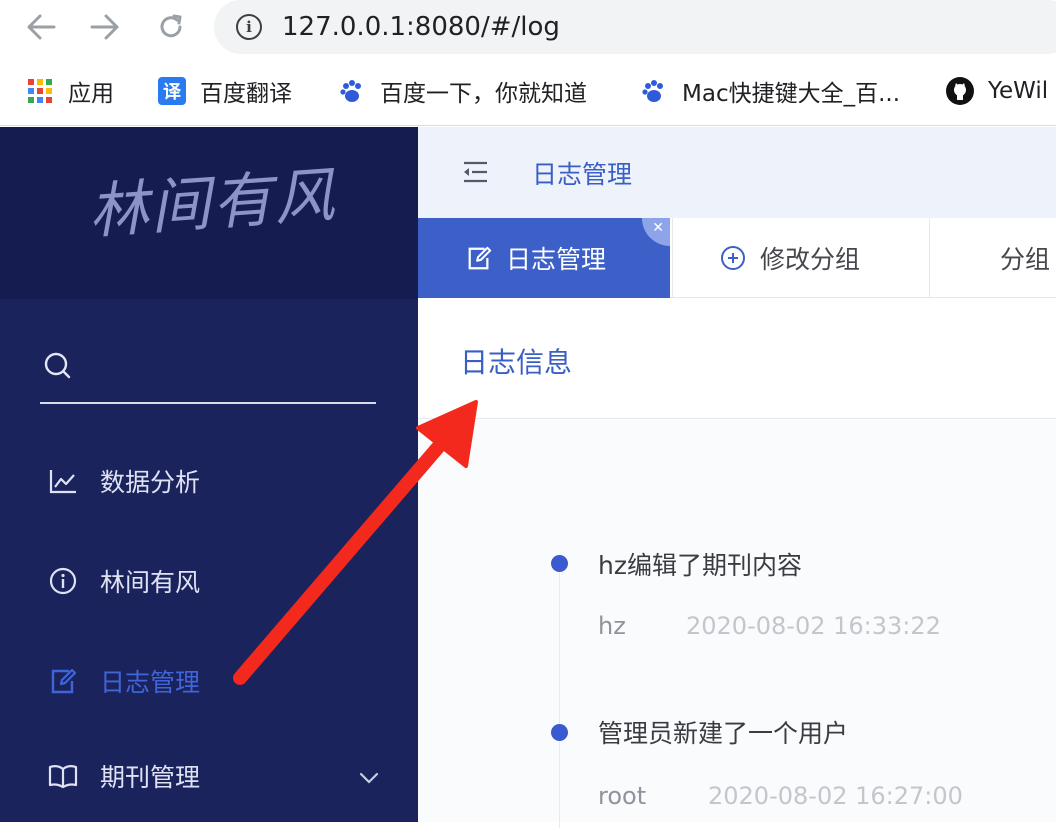  Describe the element at coordinates (723, 733) in the screenshot. I see `log-message: 管理员新建了一个用户` at that location.